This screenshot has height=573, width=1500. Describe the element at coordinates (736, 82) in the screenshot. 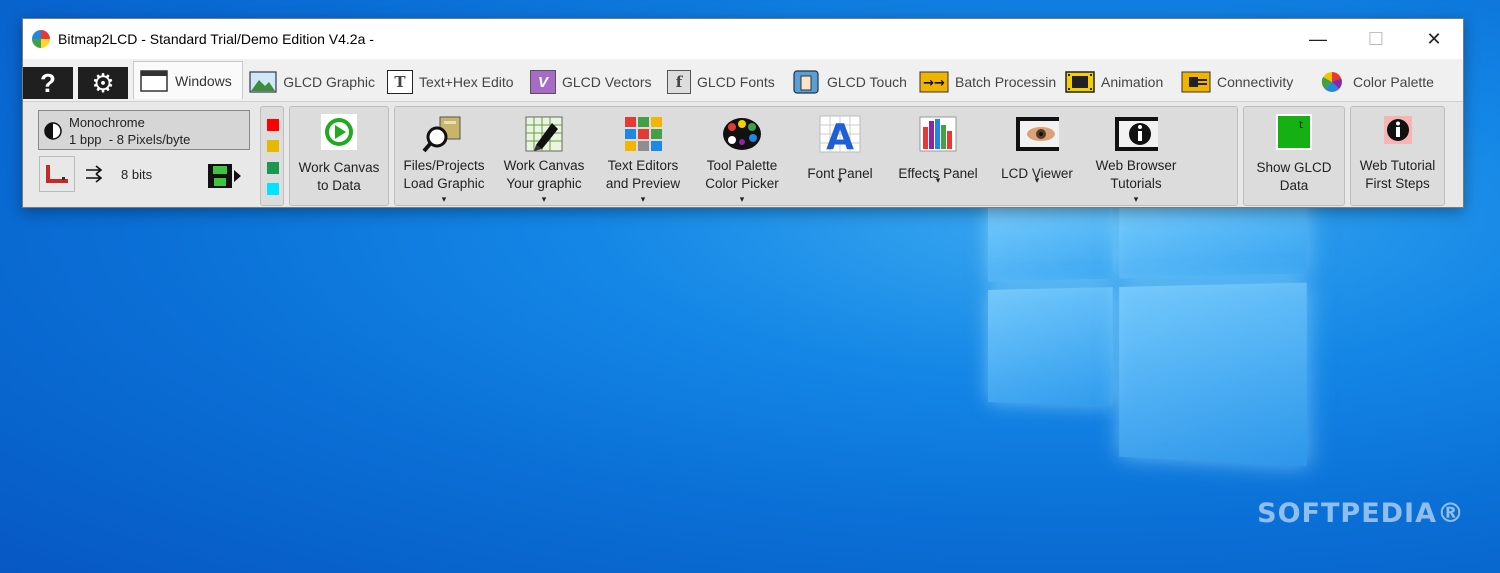

I see `tab-label: GLCD Fonts` at that location.